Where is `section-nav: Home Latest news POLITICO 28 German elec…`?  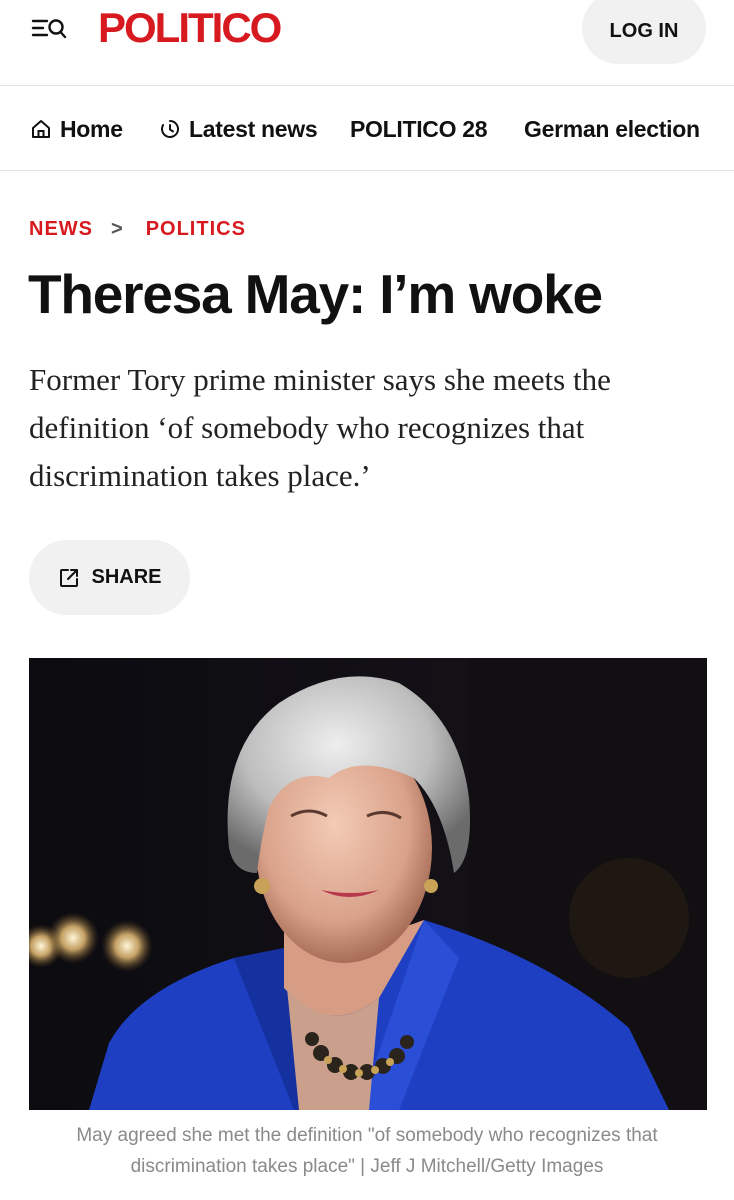
section-nav: Home Latest news POLITICO 28 German elec… is located at coordinates (367, 128).